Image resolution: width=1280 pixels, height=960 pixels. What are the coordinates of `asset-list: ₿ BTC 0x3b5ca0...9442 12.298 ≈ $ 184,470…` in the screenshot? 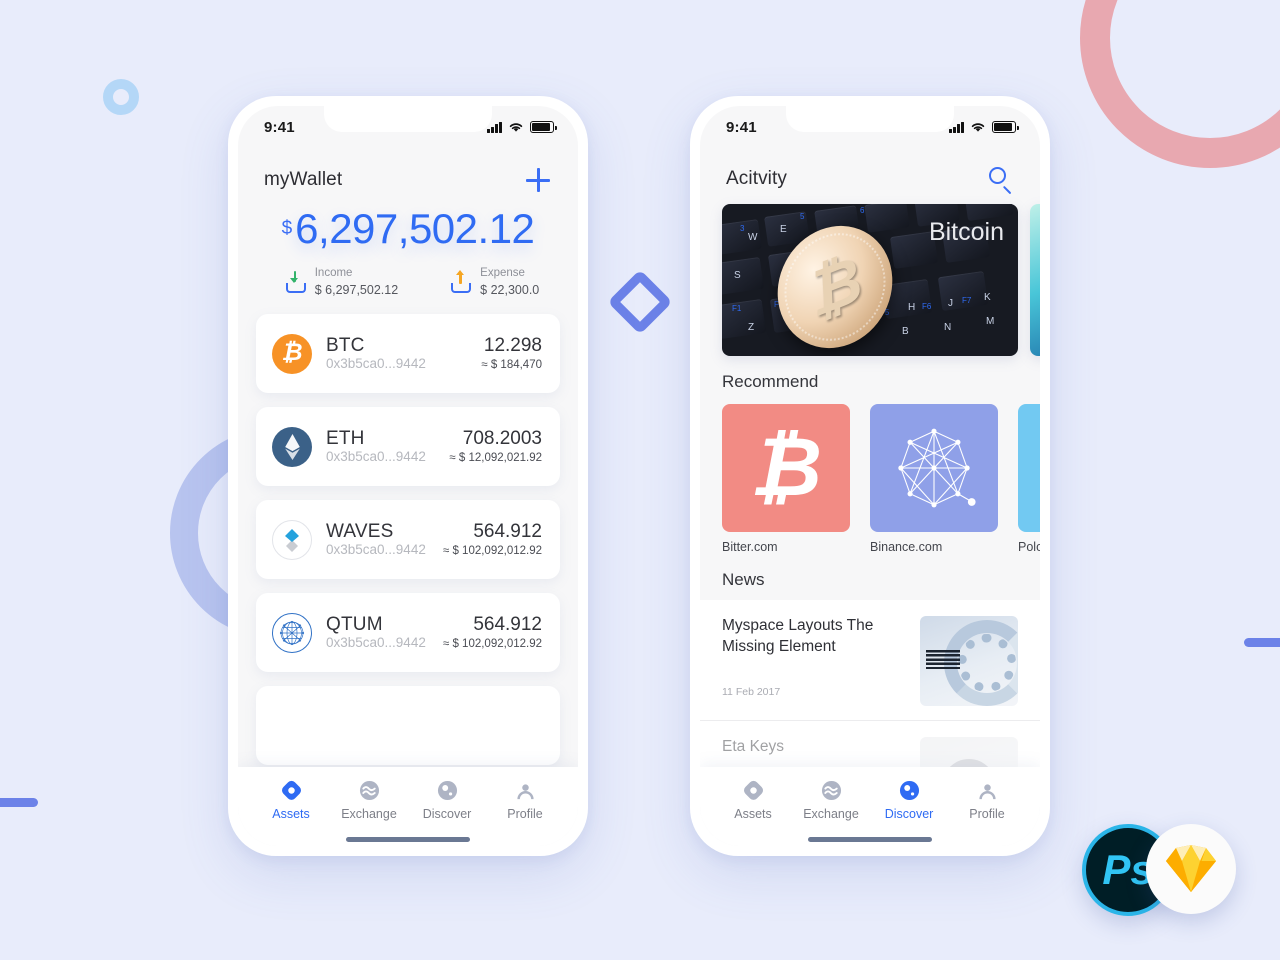 It's located at (408, 535).